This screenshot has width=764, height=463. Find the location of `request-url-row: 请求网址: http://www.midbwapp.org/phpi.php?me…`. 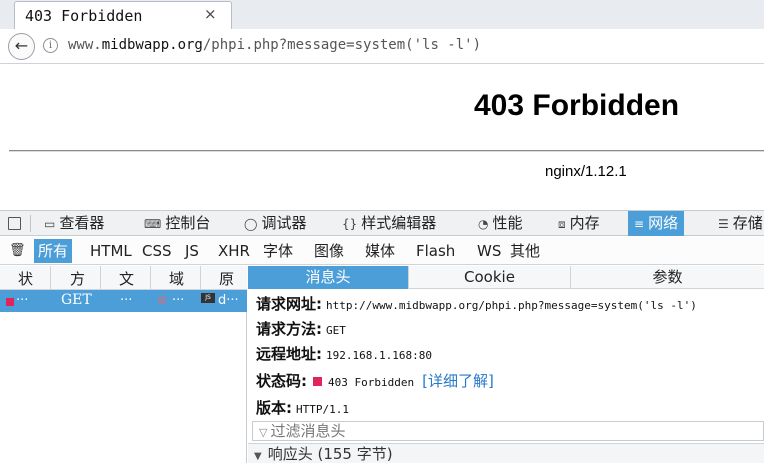

request-url-row: 请求网址: http://www.midbwapp.org/phpi.php?me… is located at coordinates (476, 303).